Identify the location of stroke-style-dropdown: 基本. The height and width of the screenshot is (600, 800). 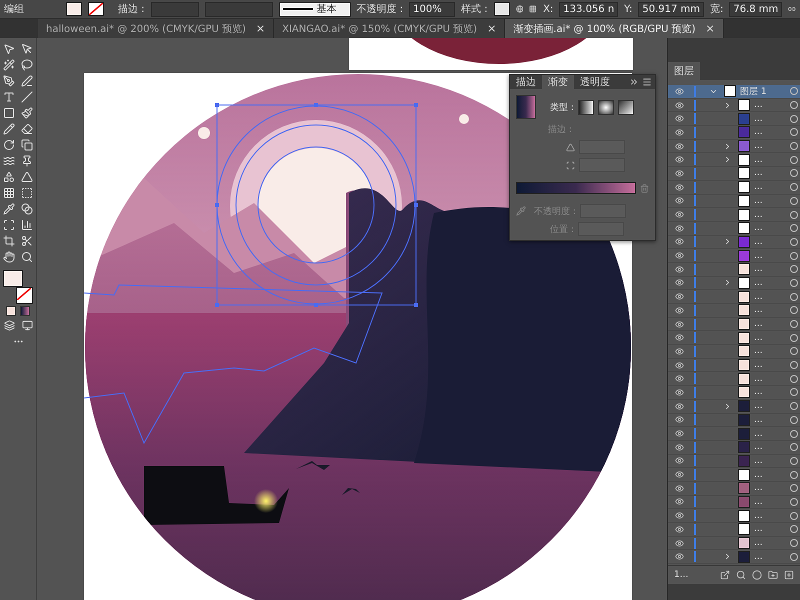
(314, 9).